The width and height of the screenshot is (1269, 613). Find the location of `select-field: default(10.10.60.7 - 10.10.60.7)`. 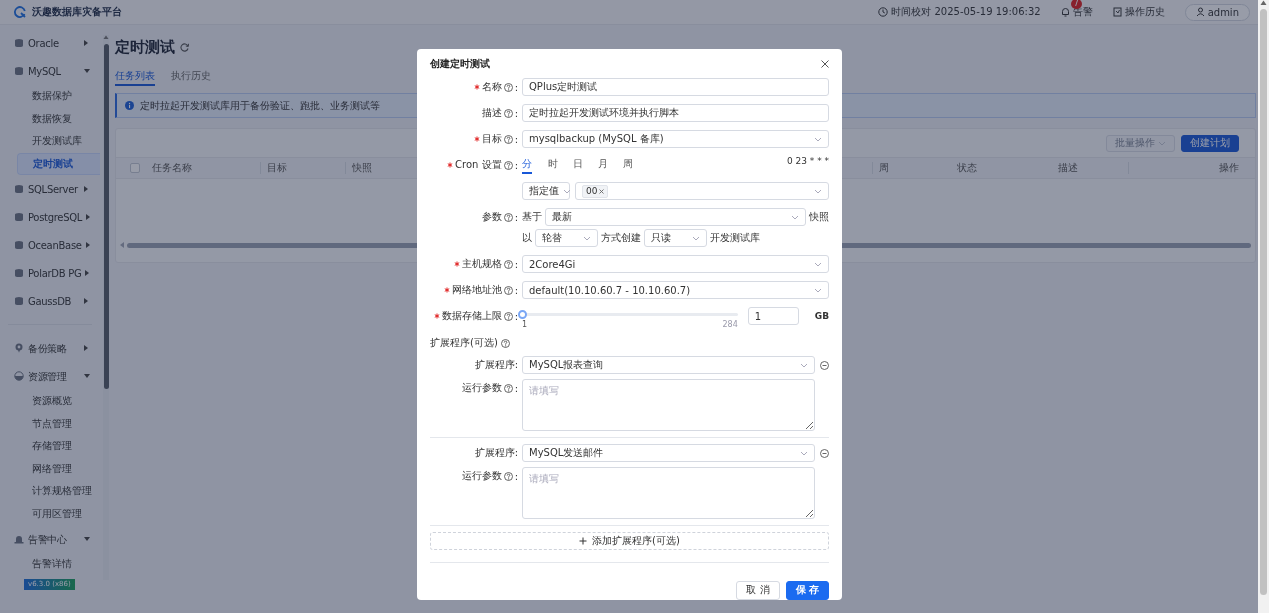

select-field: default(10.10.60.7 - 10.10.60.7) is located at coordinates (675, 290).